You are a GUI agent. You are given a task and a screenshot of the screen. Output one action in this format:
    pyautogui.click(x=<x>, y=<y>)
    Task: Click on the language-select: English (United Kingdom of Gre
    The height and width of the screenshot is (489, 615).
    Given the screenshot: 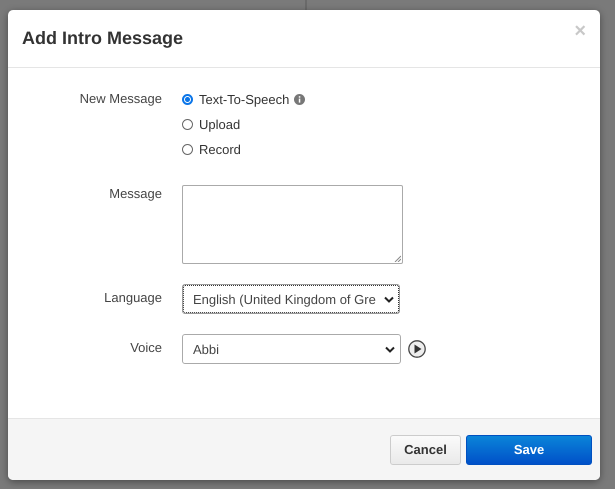 What is the action you would take?
    pyautogui.click(x=291, y=299)
    